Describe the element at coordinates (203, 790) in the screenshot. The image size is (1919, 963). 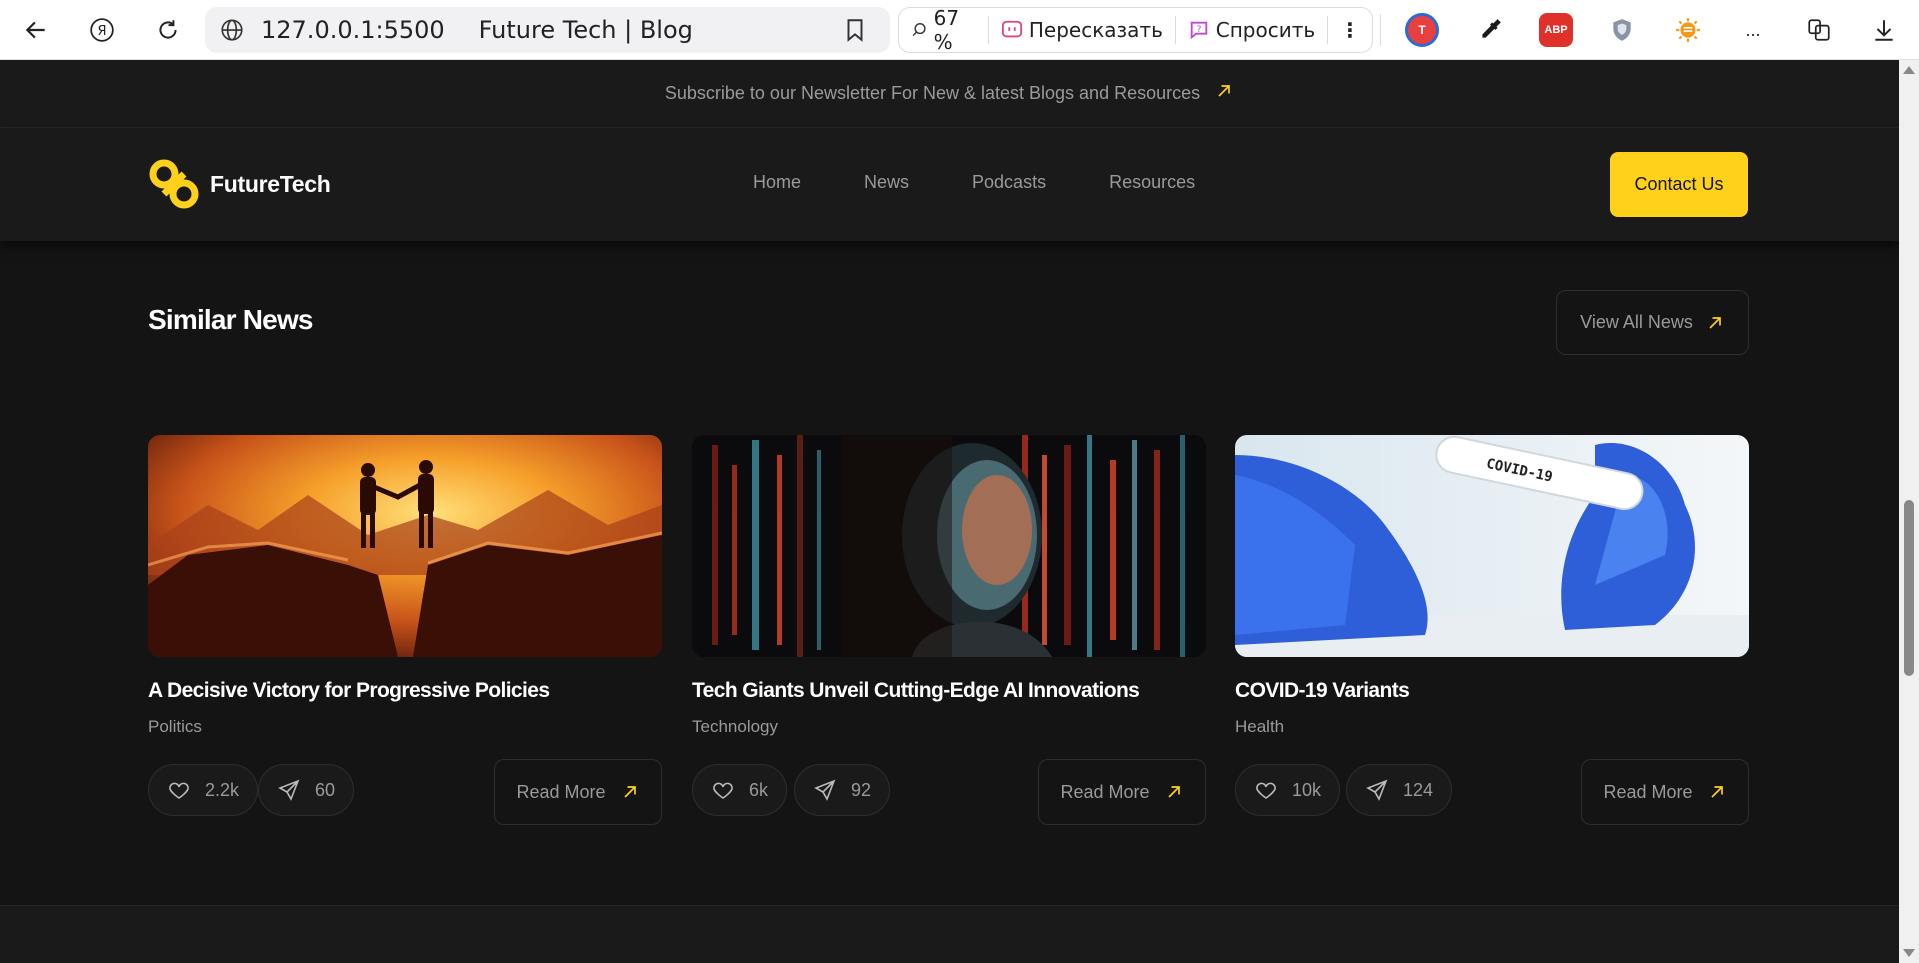
I see `like-button: 2.2k` at that location.